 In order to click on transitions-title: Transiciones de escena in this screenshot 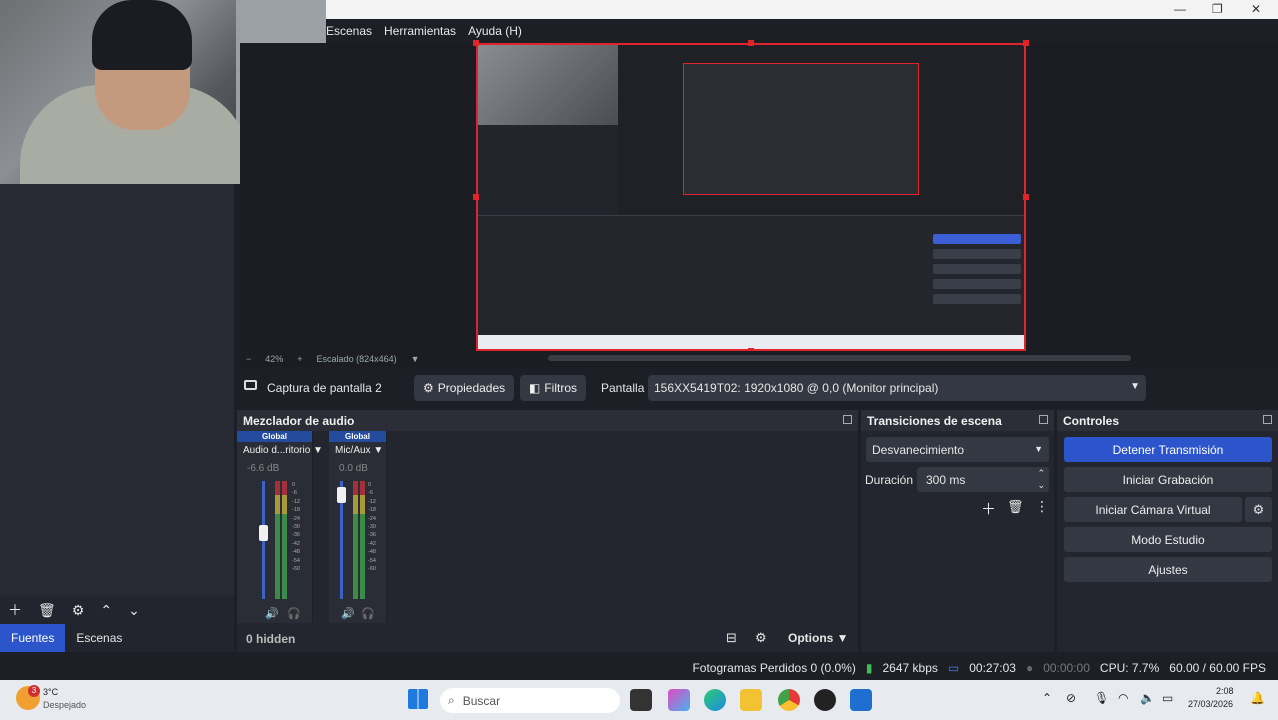, I will do `click(934, 420)`.